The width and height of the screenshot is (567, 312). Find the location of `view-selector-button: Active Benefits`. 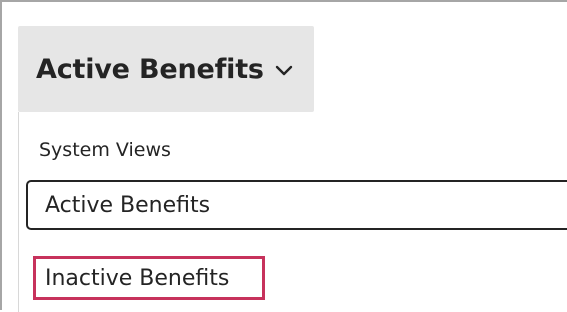

view-selector-button: Active Benefits is located at coordinates (166, 69).